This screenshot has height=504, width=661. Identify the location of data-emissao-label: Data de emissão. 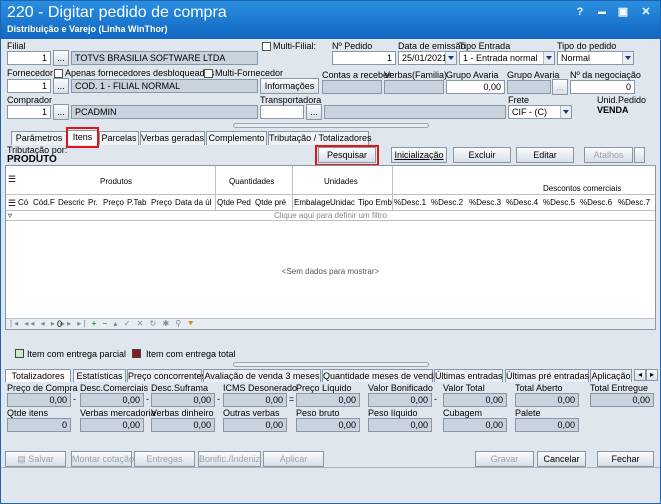
(432, 46).